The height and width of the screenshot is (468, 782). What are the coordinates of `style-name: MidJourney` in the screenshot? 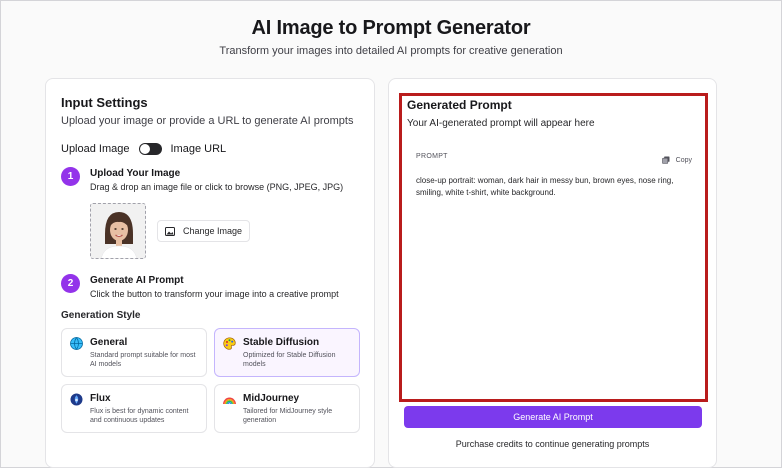 It's located at (271, 398).